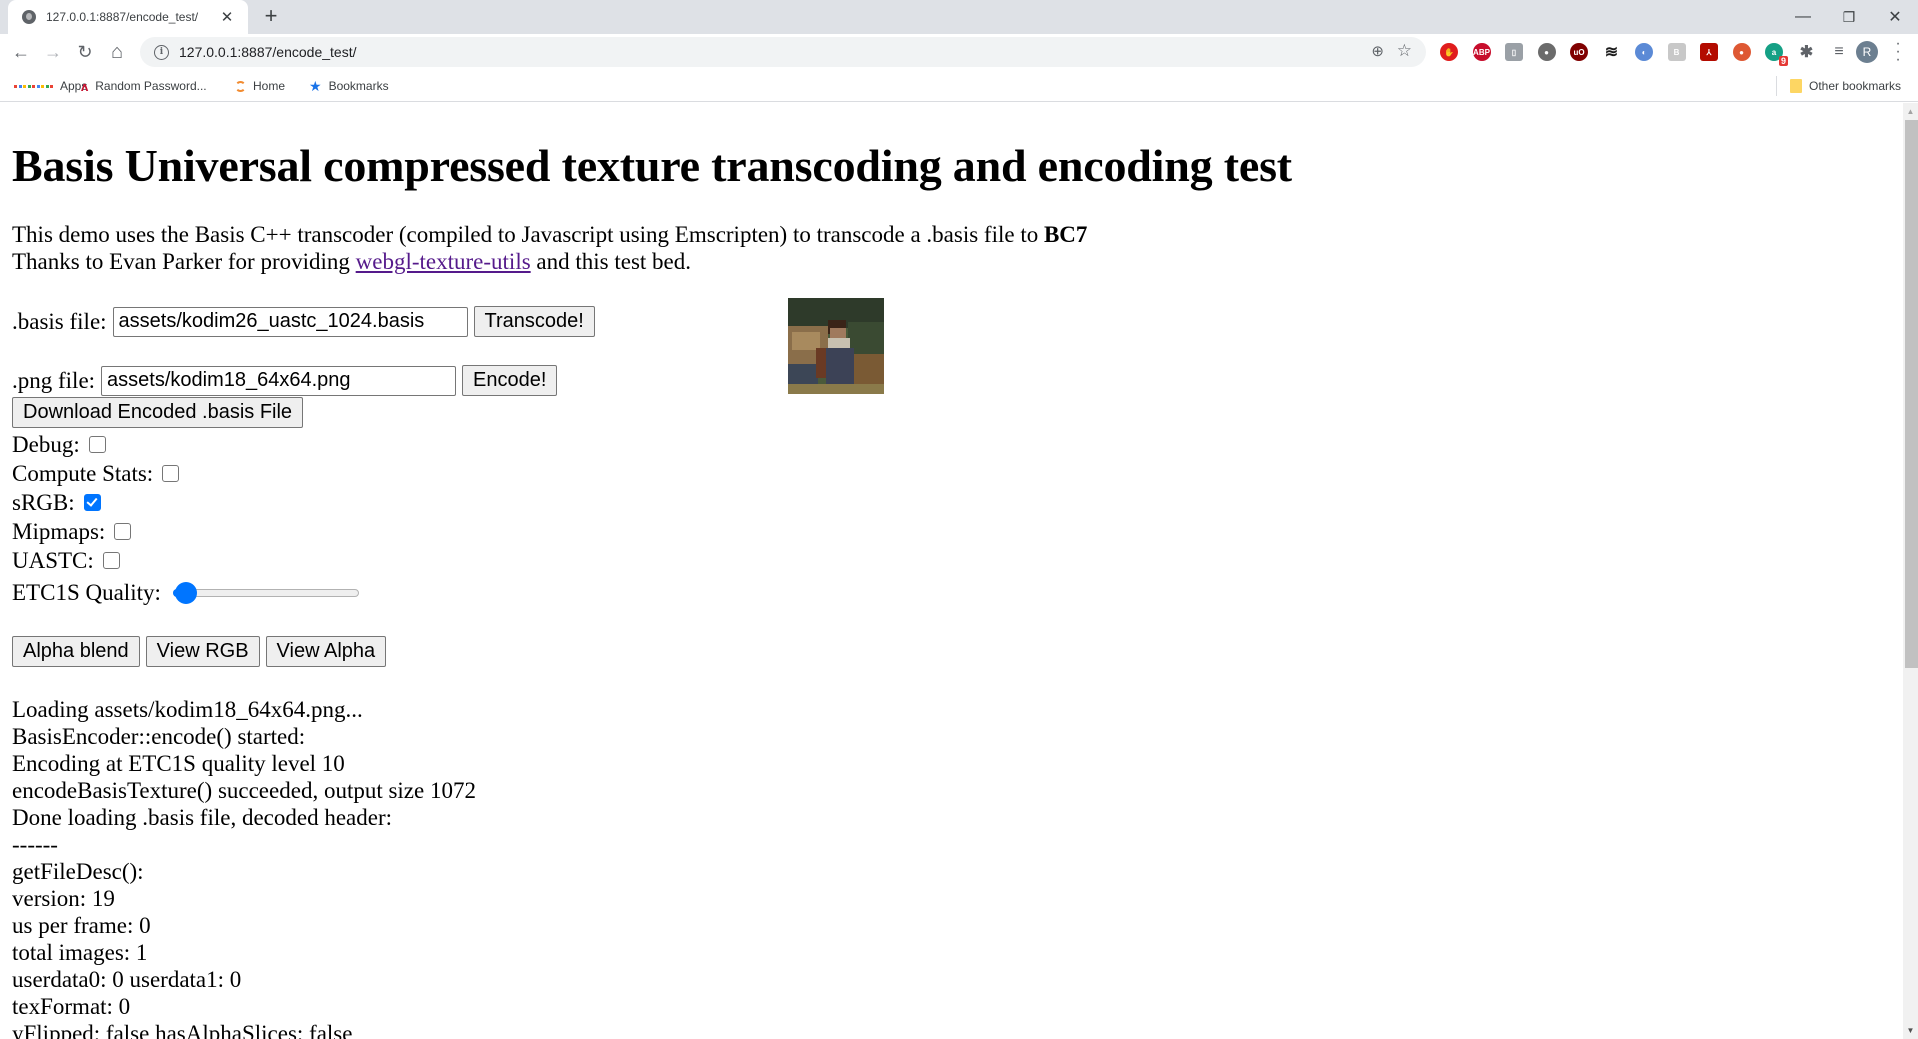  What do you see at coordinates (271, 17) in the screenshot?
I see `new-tab-button: +` at bounding box center [271, 17].